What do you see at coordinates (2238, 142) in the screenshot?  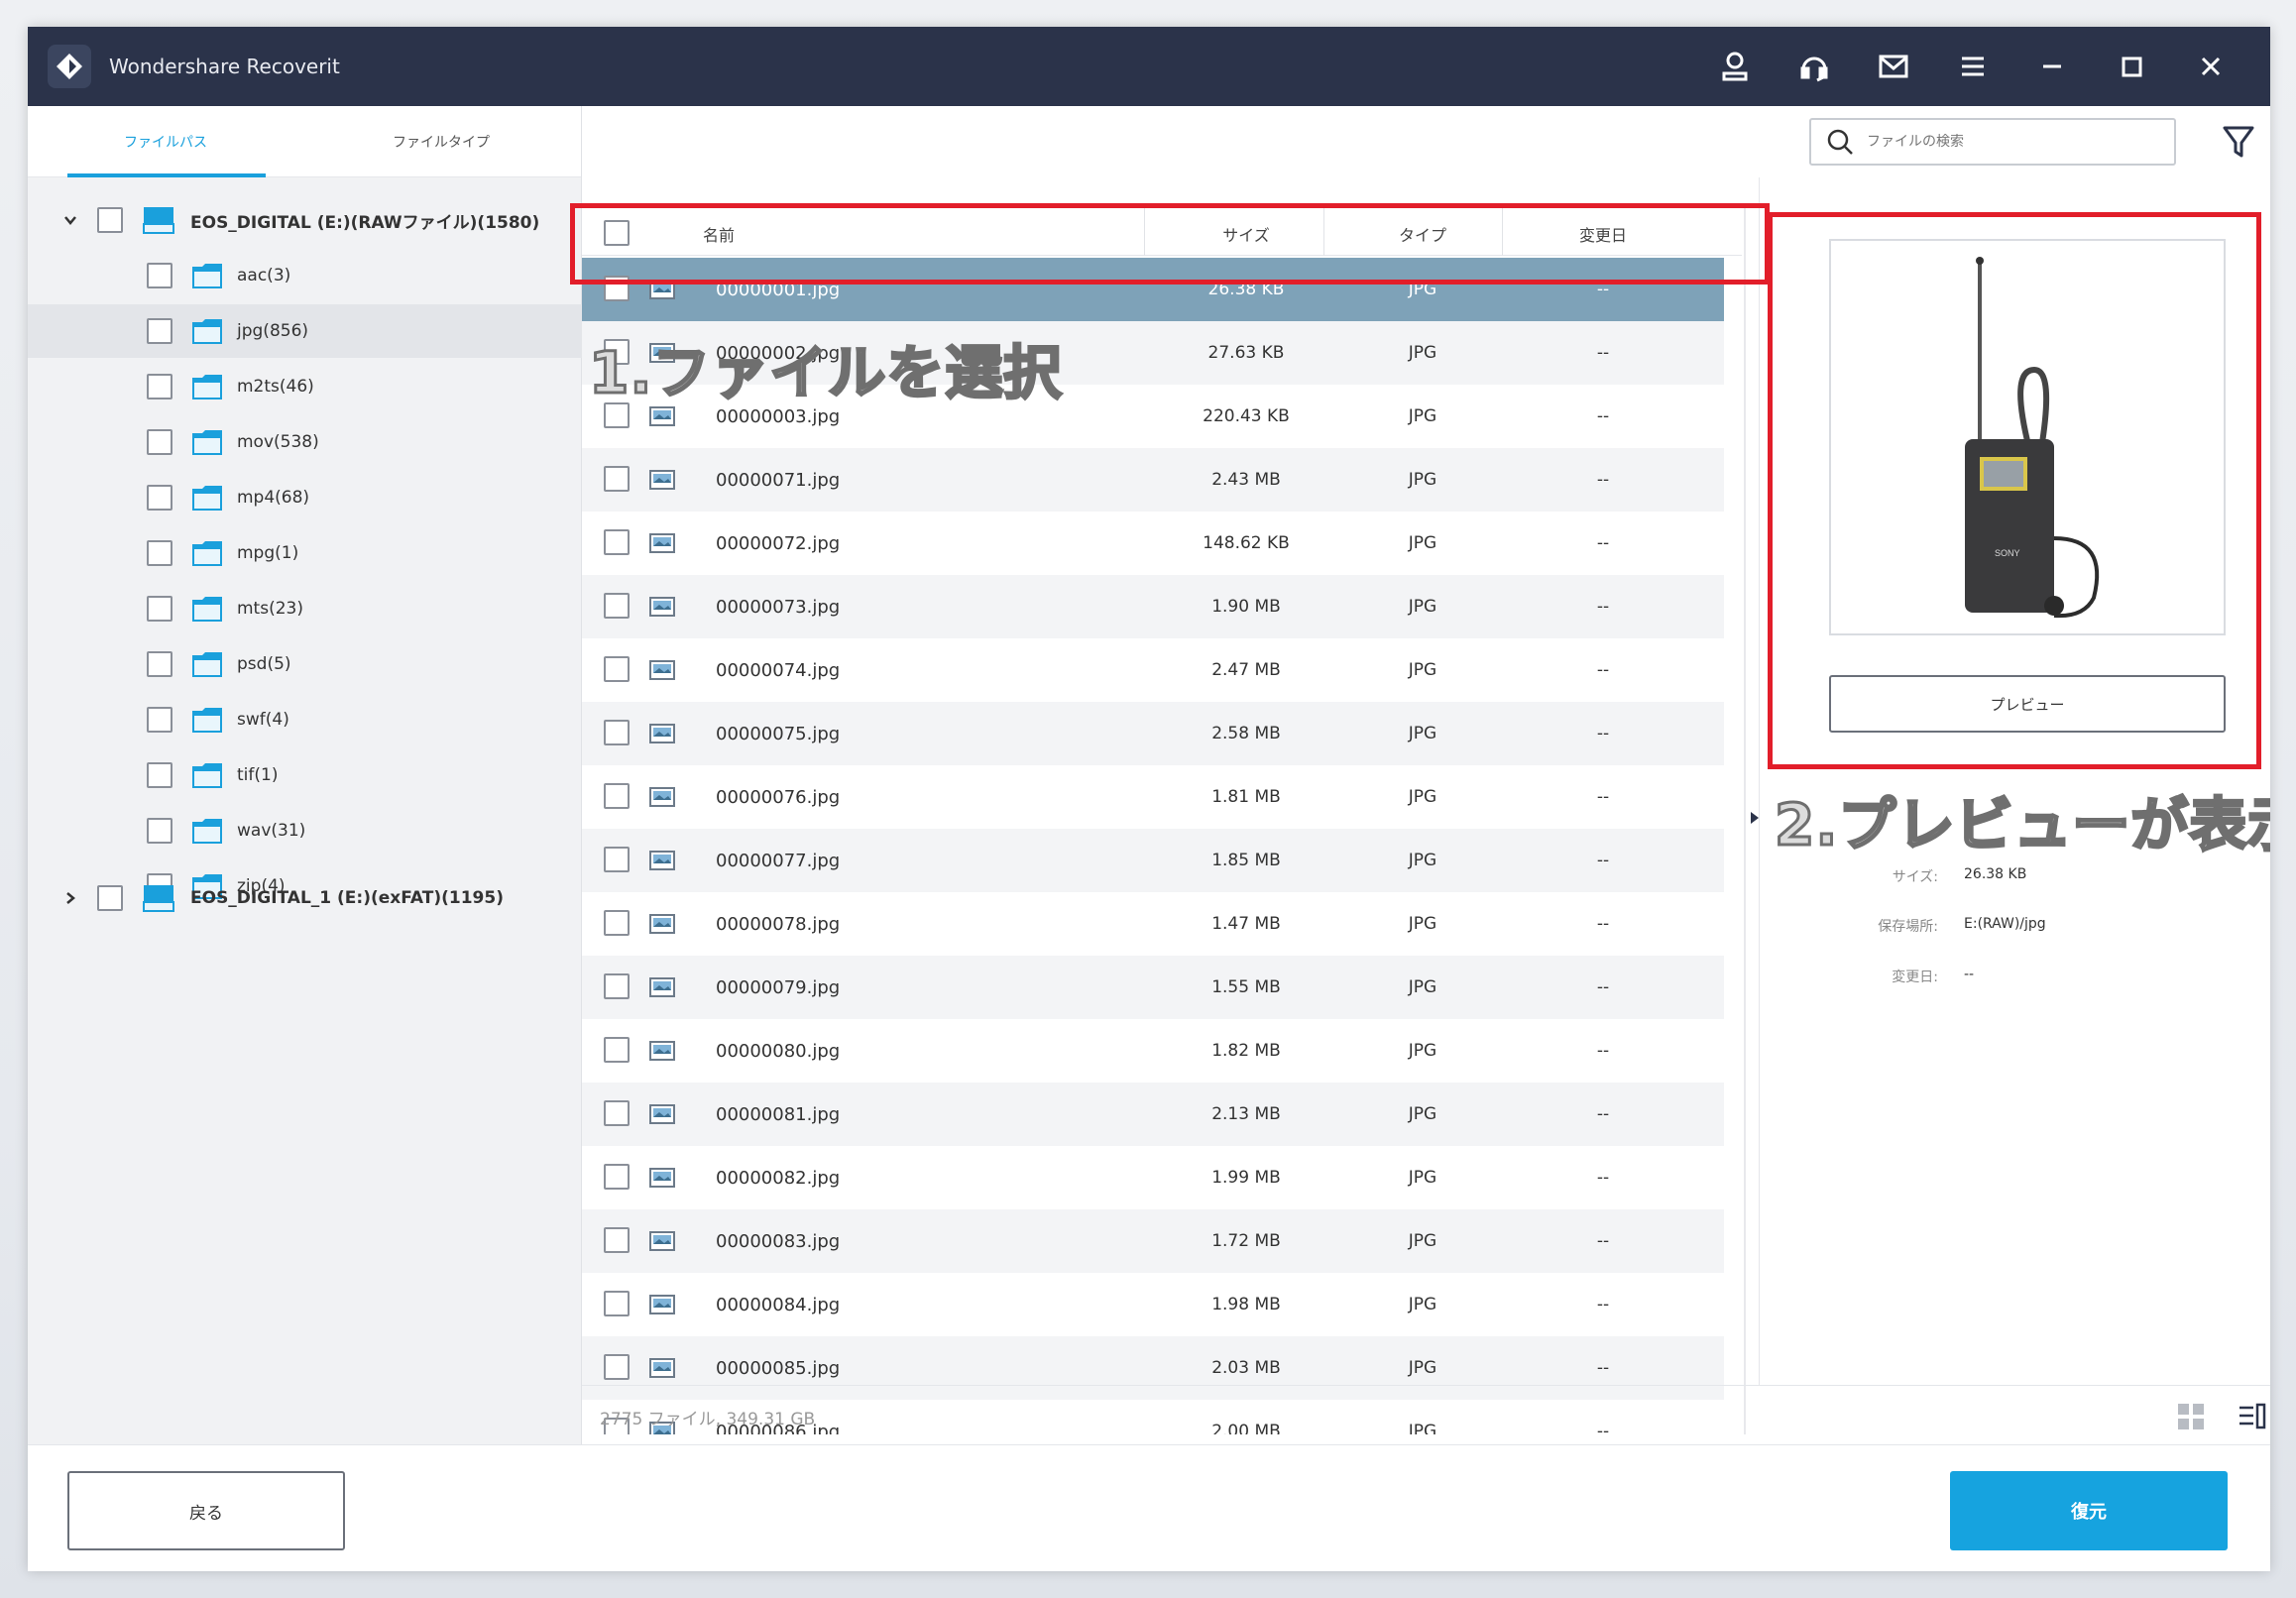 I see `filter-icon` at bounding box center [2238, 142].